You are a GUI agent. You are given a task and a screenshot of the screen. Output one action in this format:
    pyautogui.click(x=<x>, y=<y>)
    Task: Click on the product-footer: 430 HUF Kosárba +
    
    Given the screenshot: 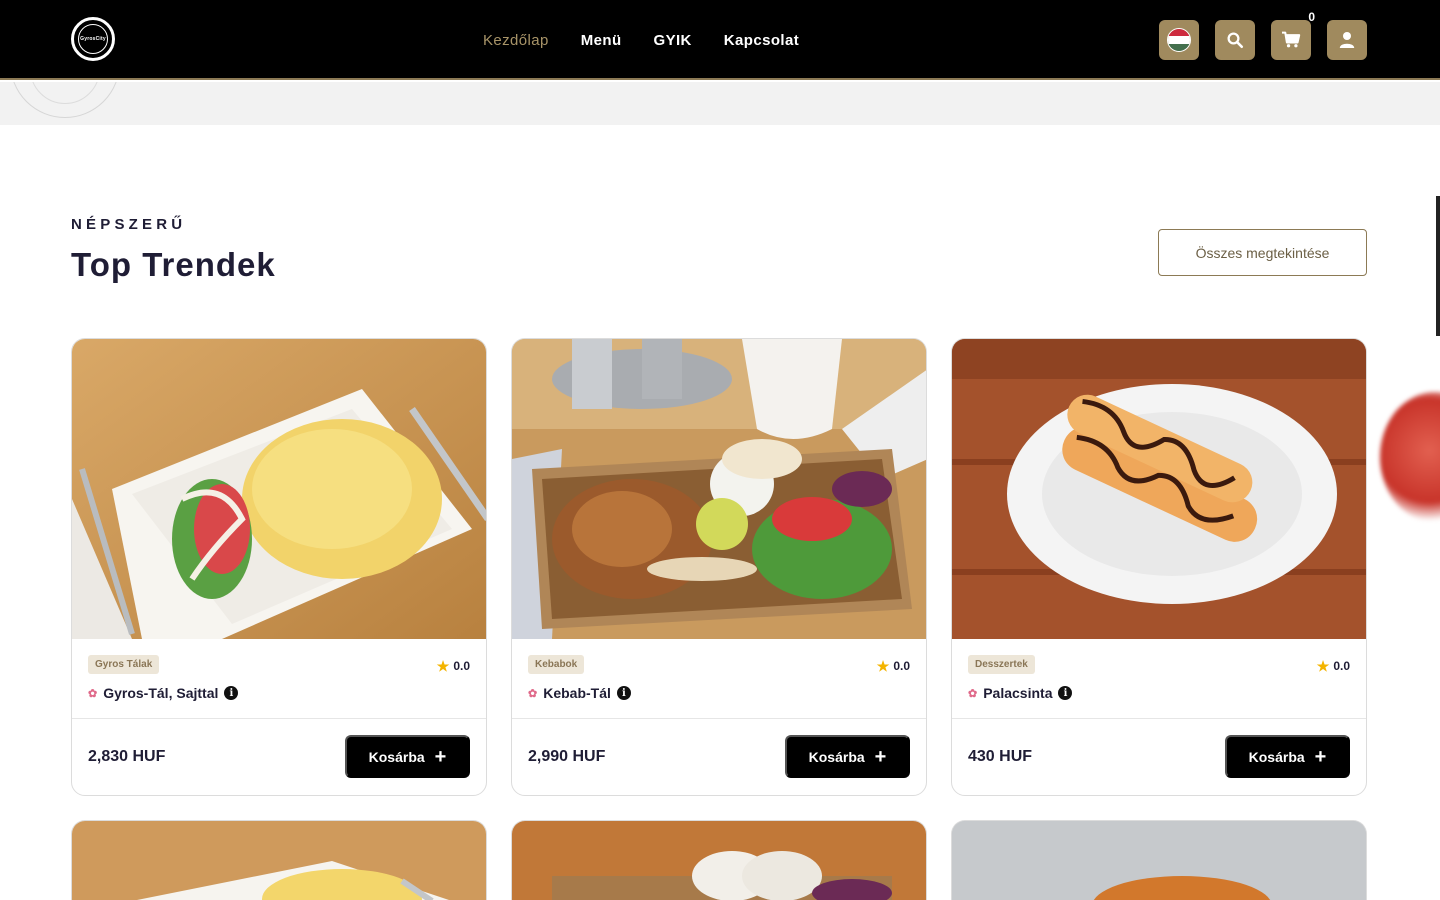 What is the action you would take?
    pyautogui.click(x=1159, y=757)
    